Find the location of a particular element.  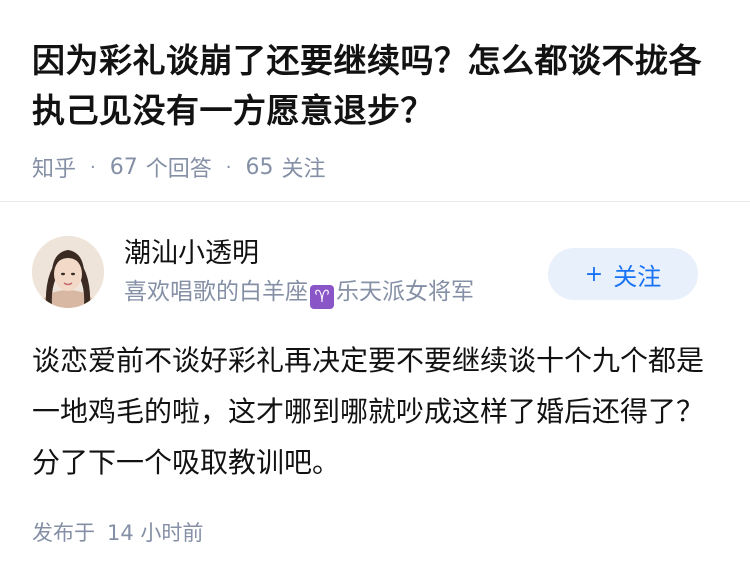

author-bio: 喜欢唱歌的白羊座 ♈ 乐天派女将军 is located at coordinates (299, 292).